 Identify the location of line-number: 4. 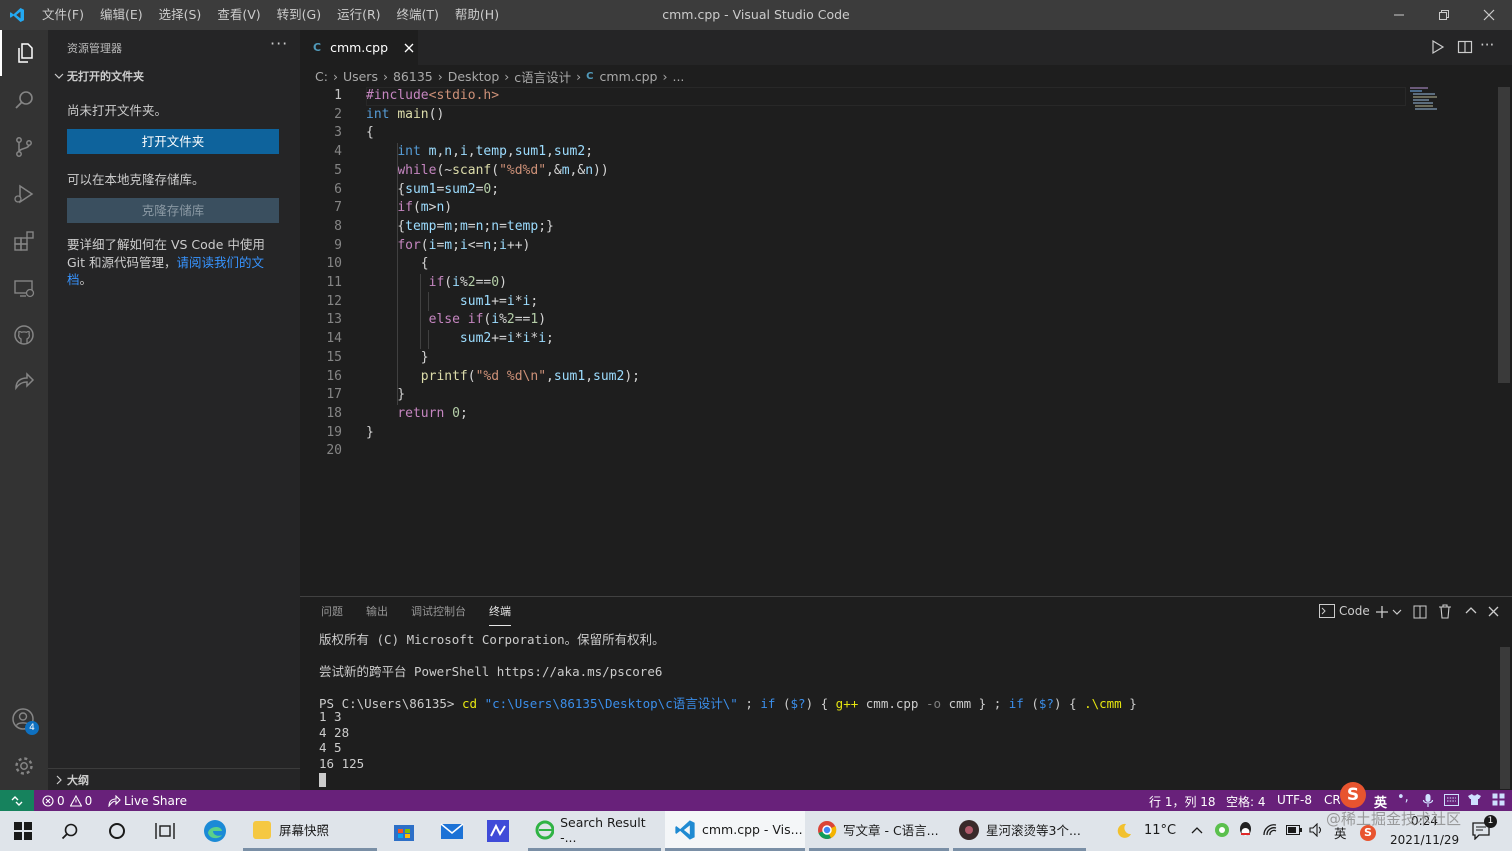
(338, 152).